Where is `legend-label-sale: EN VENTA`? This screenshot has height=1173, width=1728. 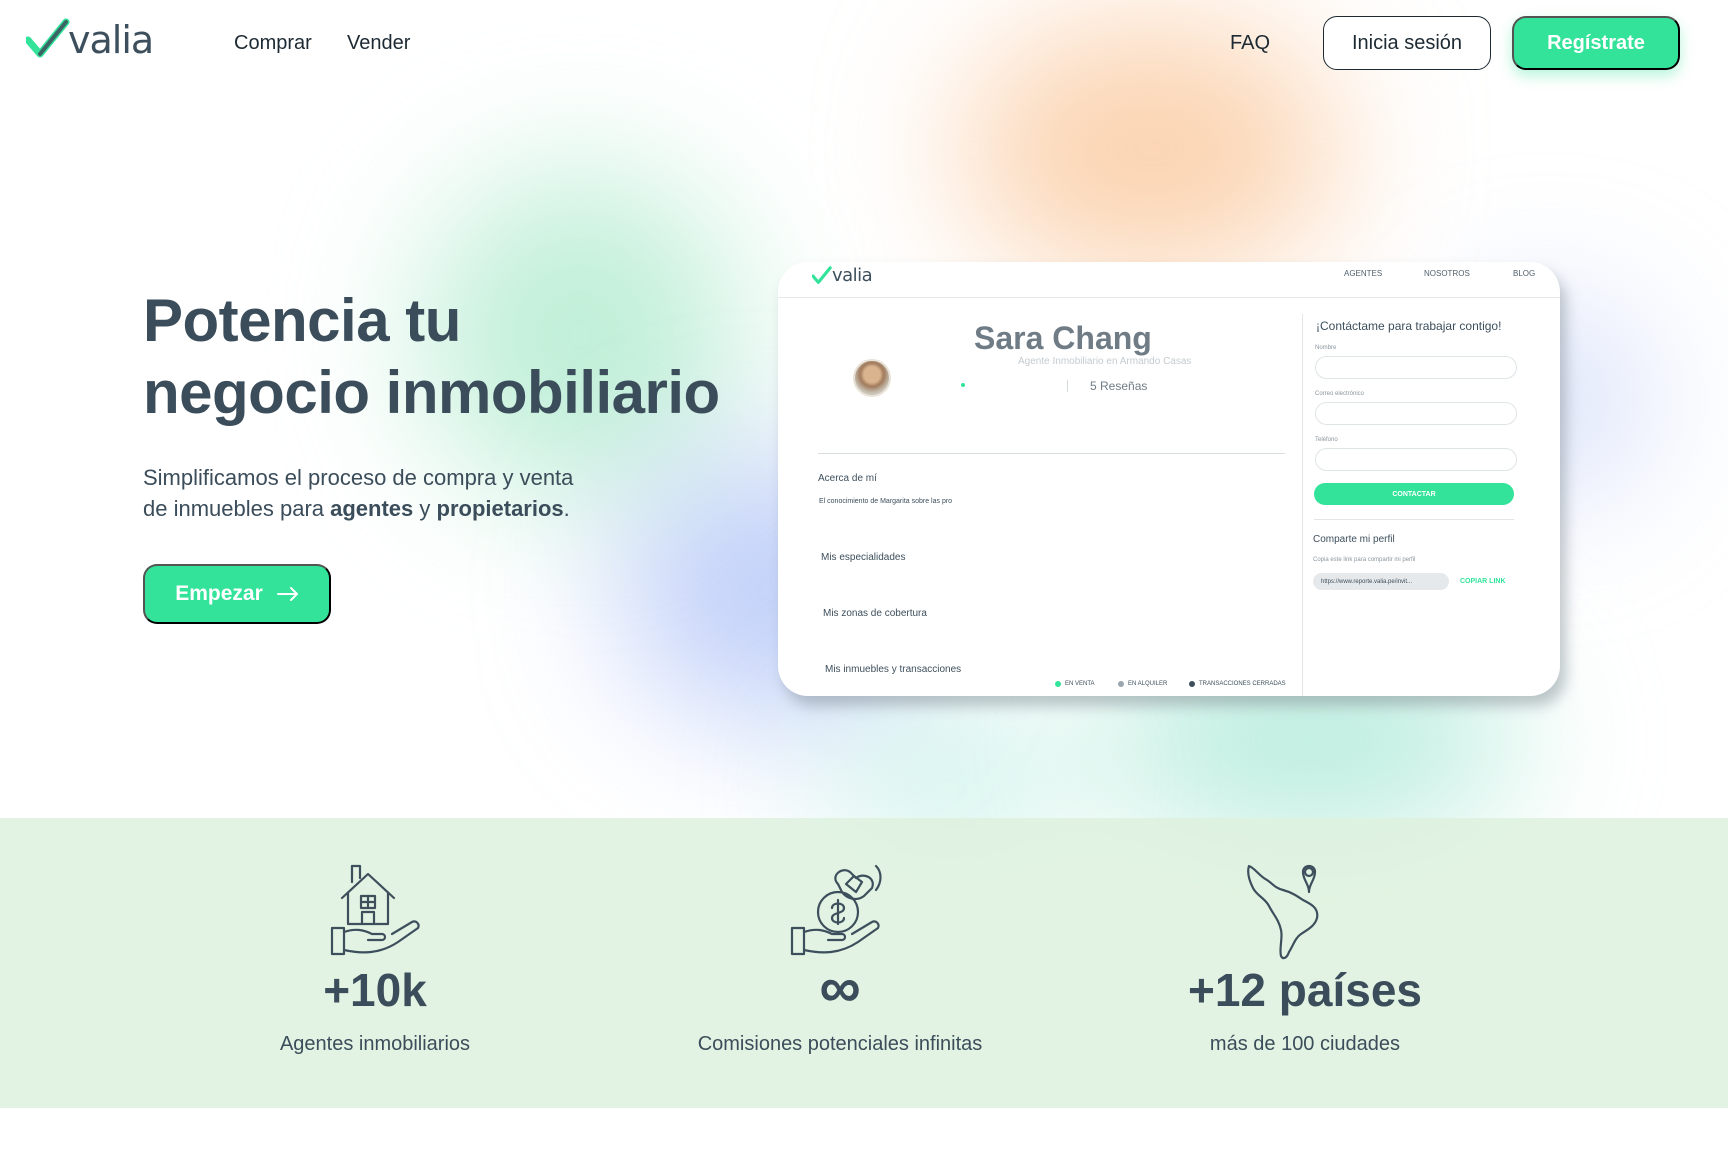 legend-label-sale: EN VENTA is located at coordinates (1080, 684).